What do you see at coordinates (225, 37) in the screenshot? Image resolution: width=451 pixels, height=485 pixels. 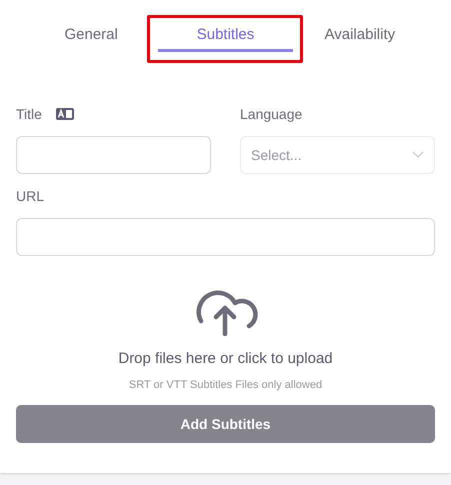 I see `tab: Subtitles` at bounding box center [225, 37].